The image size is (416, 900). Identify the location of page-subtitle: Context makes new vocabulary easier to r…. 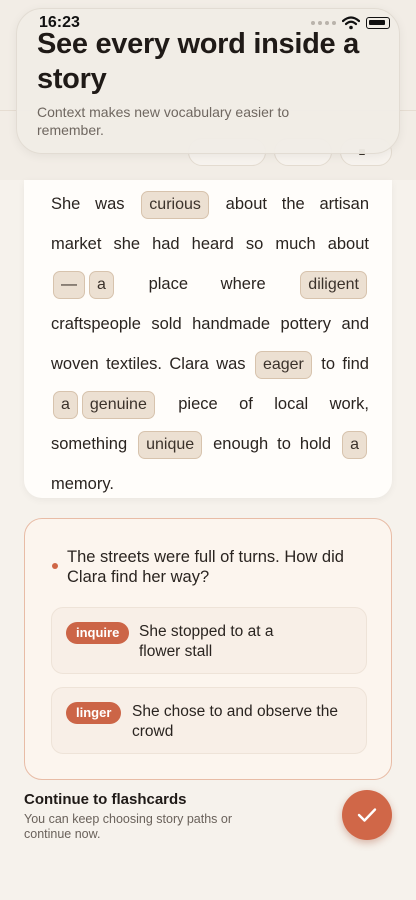
(163, 121).